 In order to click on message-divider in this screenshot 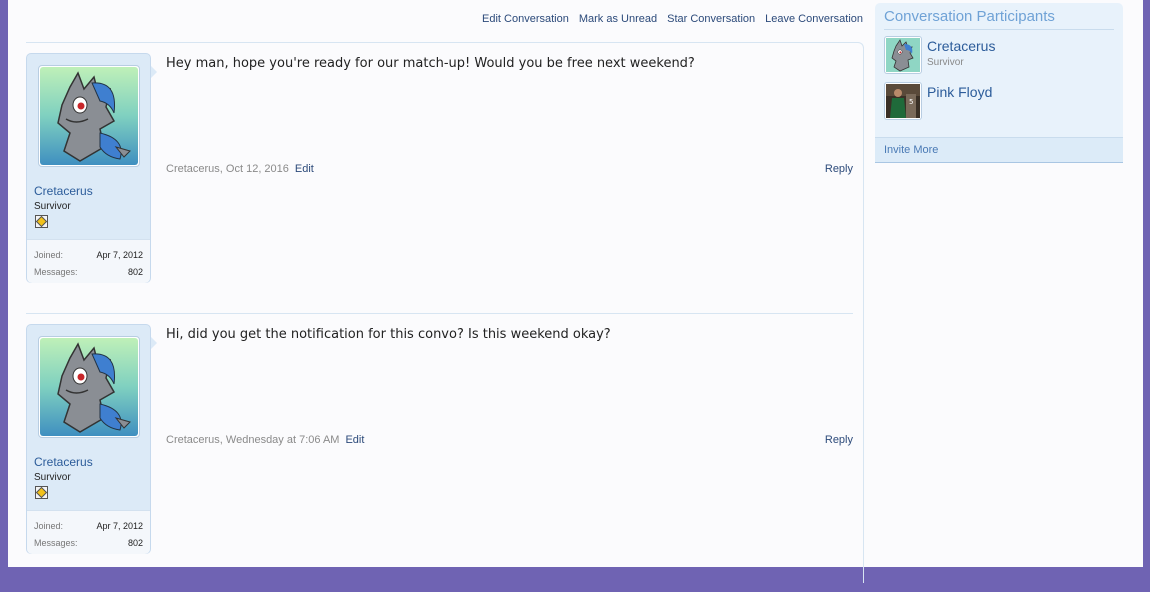, I will do `click(439, 313)`.